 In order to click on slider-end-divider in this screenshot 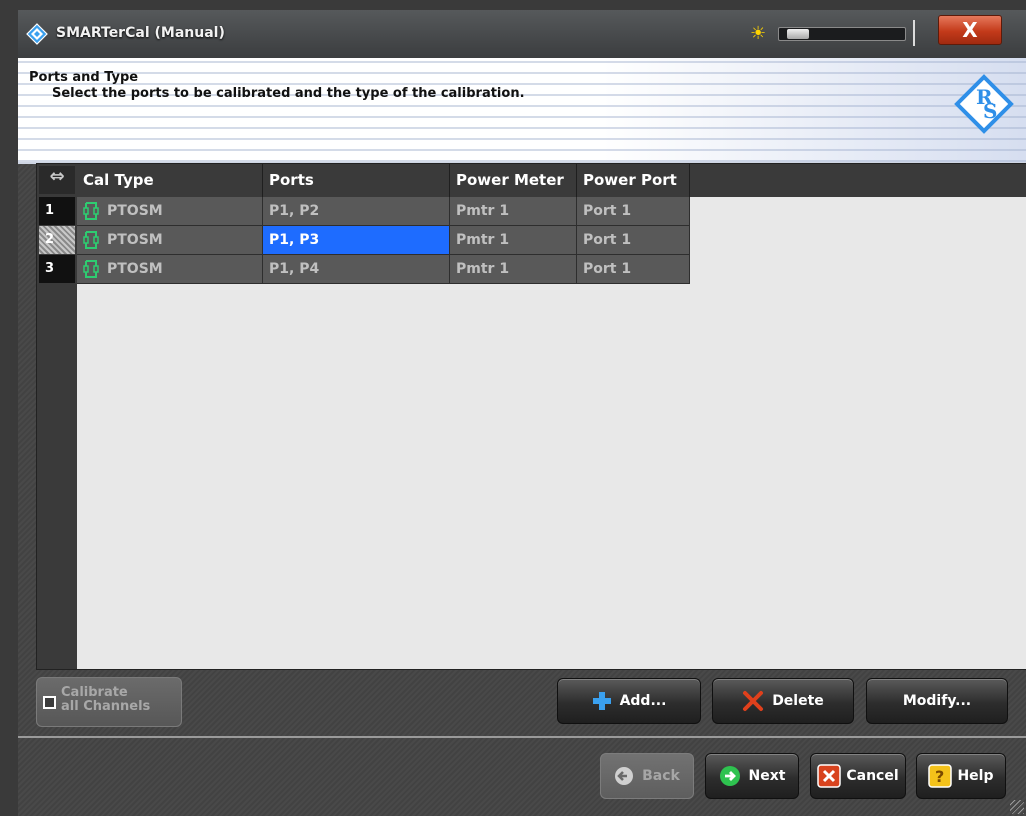, I will do `click(914, 33)`.